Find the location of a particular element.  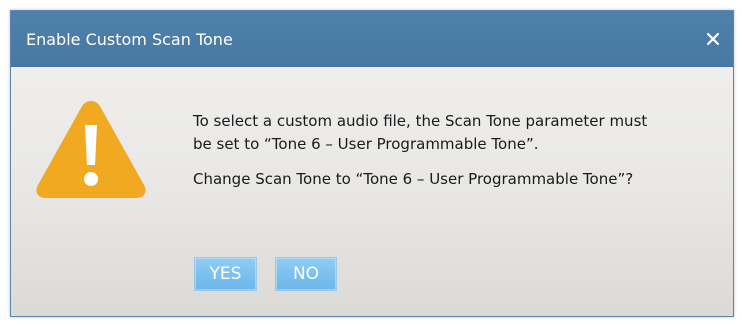

dialog-title: Enable Custom Scan Tone is located at coordinates (129, 39).